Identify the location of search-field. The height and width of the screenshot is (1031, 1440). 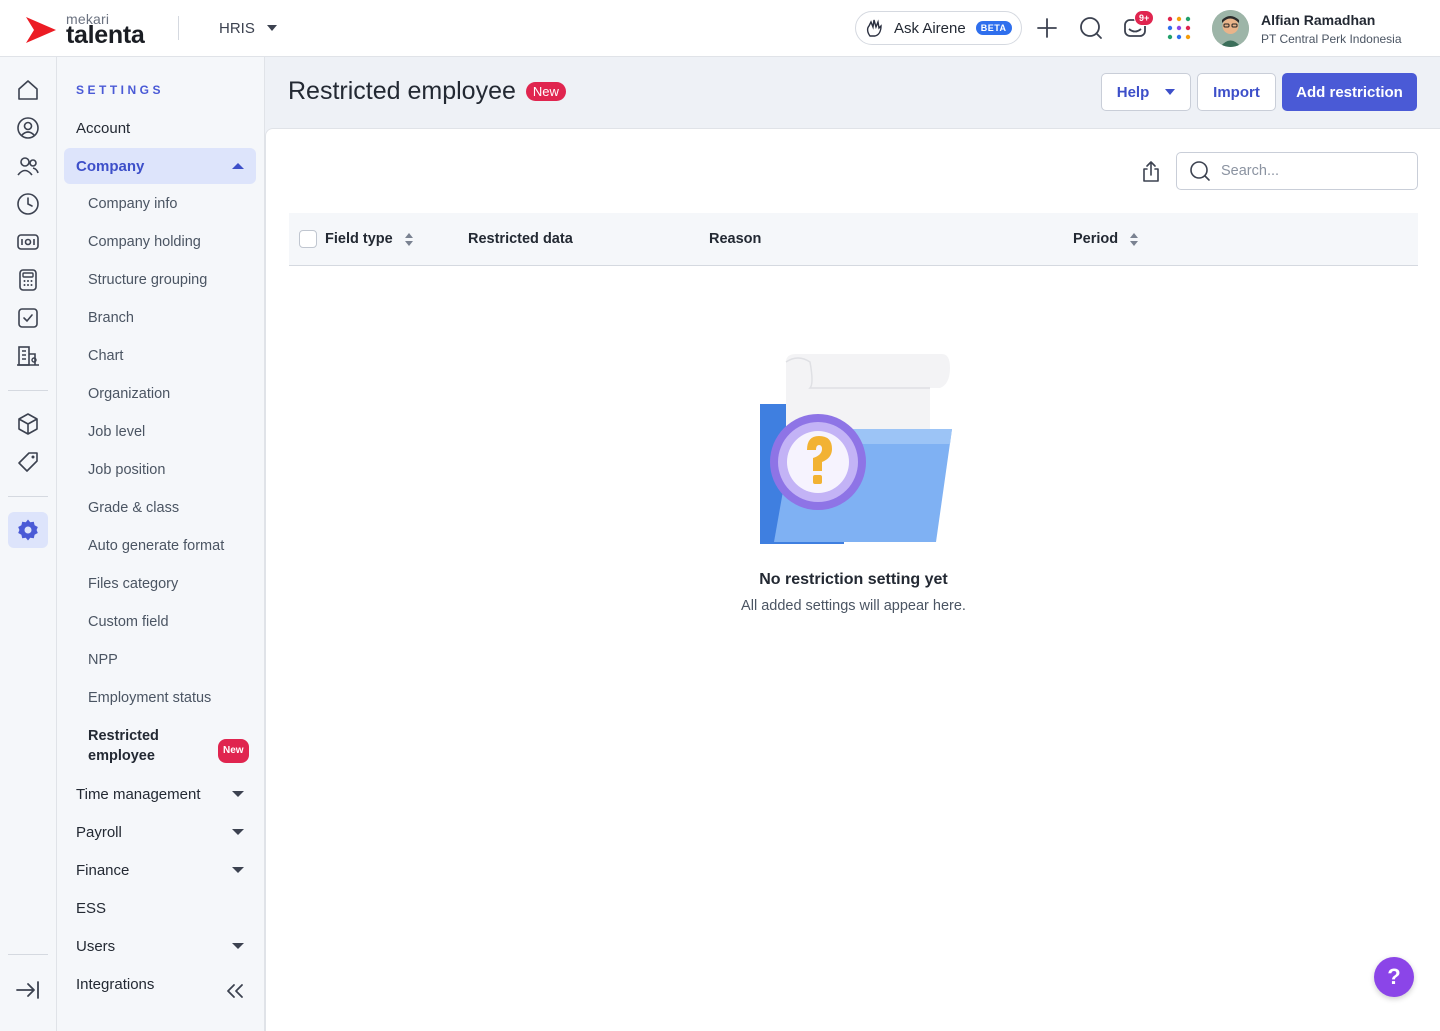
(1297, 171).